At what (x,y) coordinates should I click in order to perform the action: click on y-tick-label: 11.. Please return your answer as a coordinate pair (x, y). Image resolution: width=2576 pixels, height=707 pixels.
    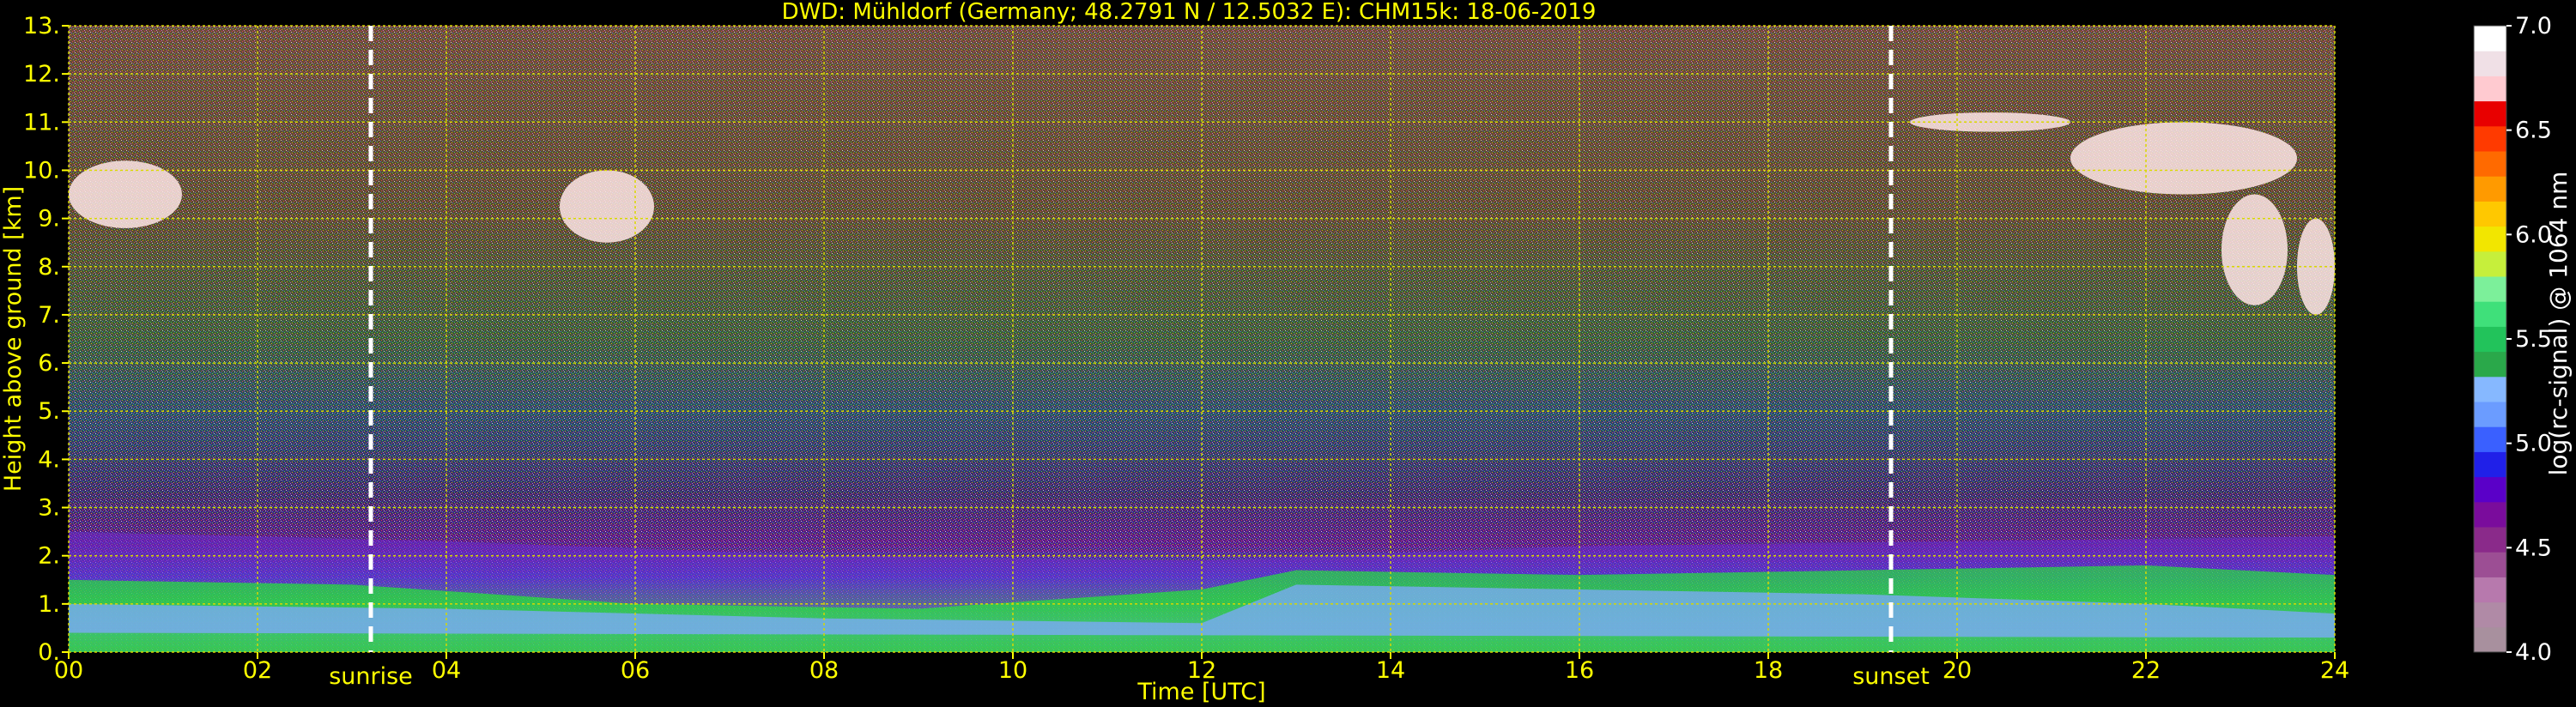
    Looking at the image, I should click on (41, 123).